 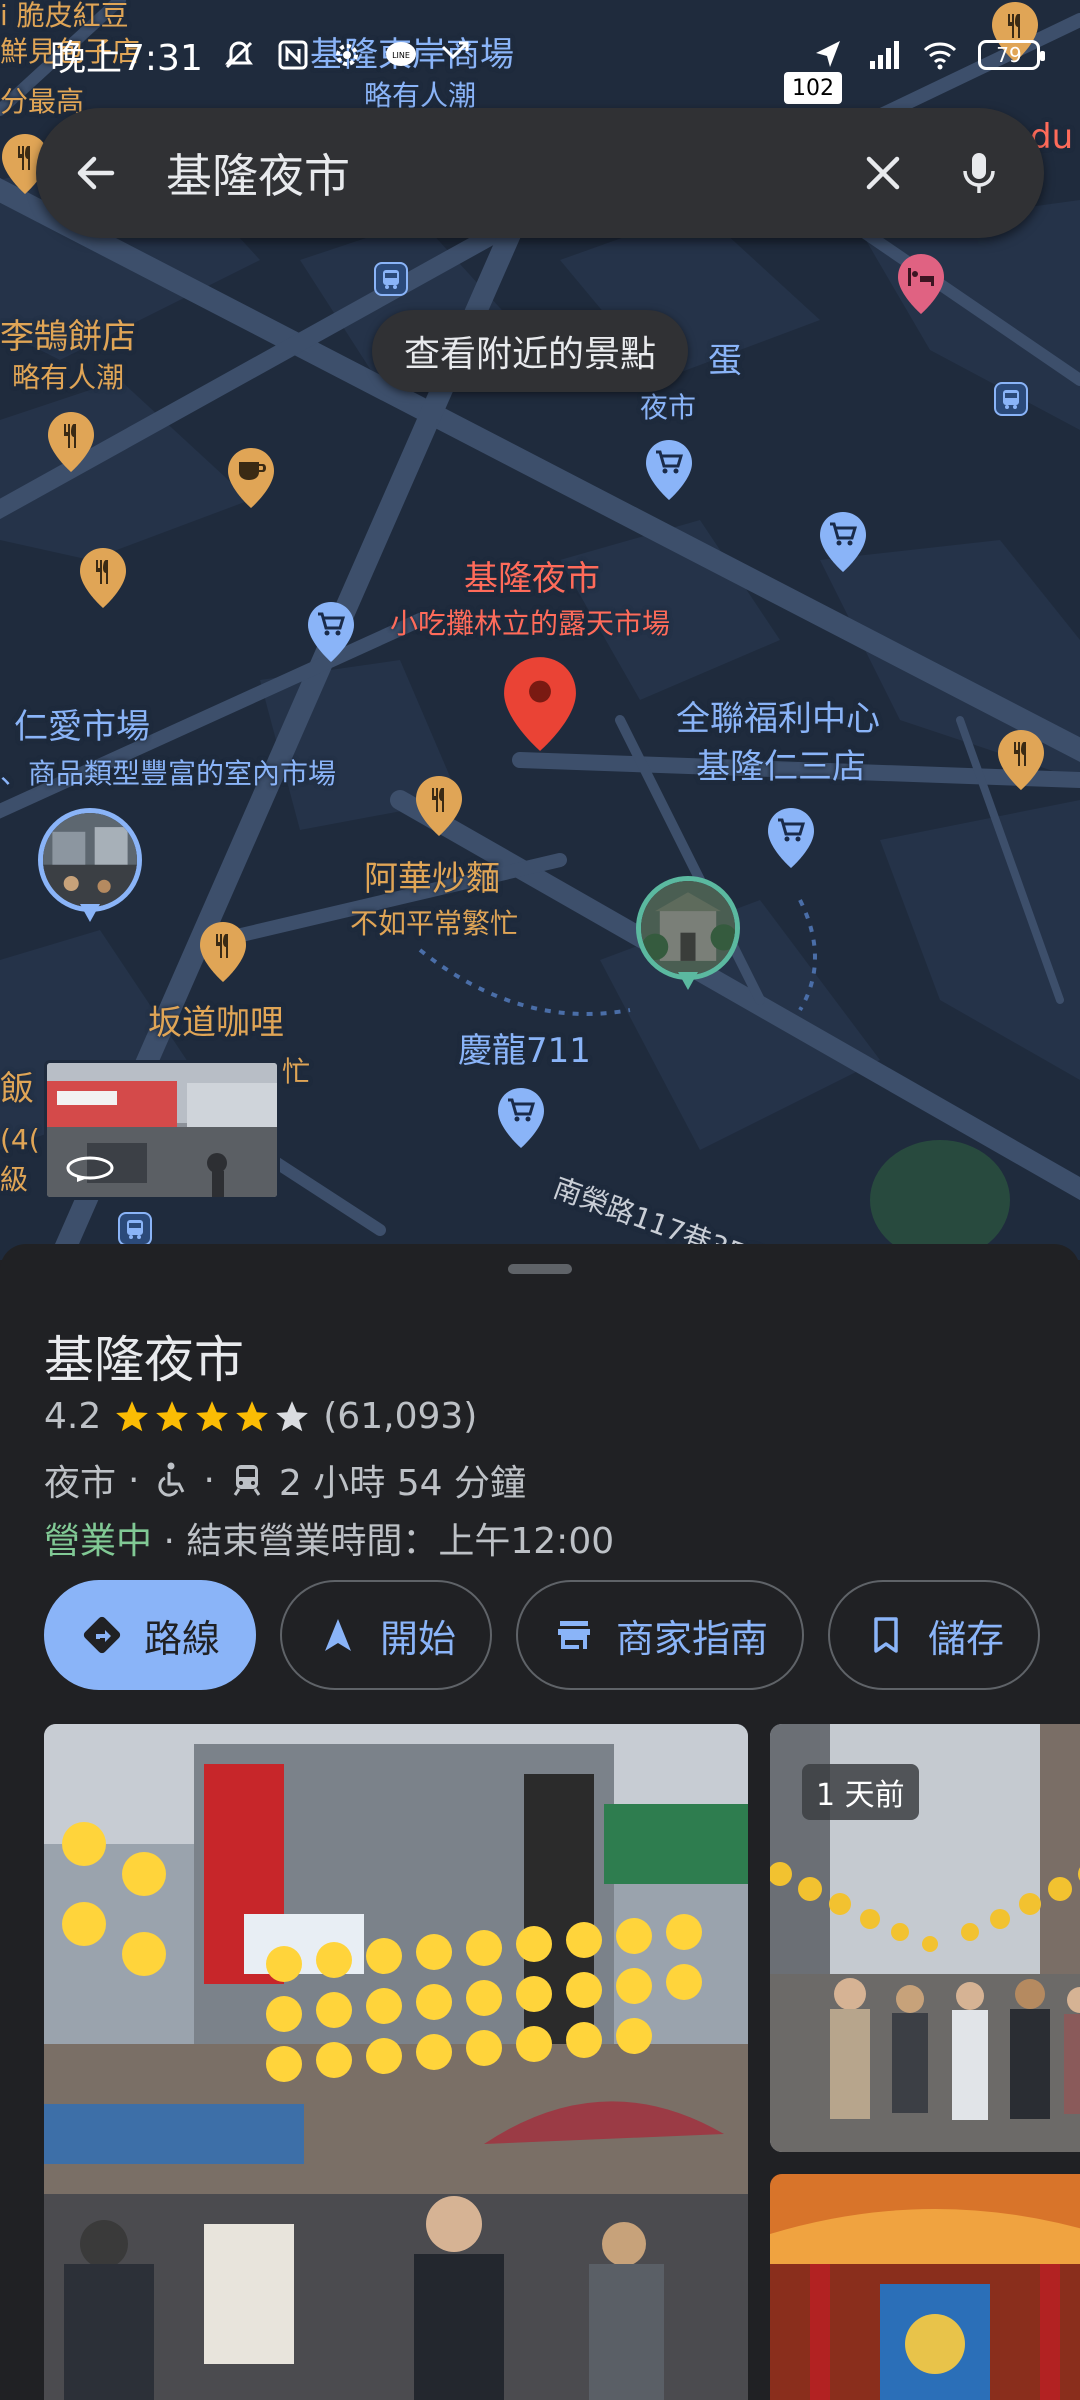 I want to click on save-label: 儲存, so click(x=966, y=1638).